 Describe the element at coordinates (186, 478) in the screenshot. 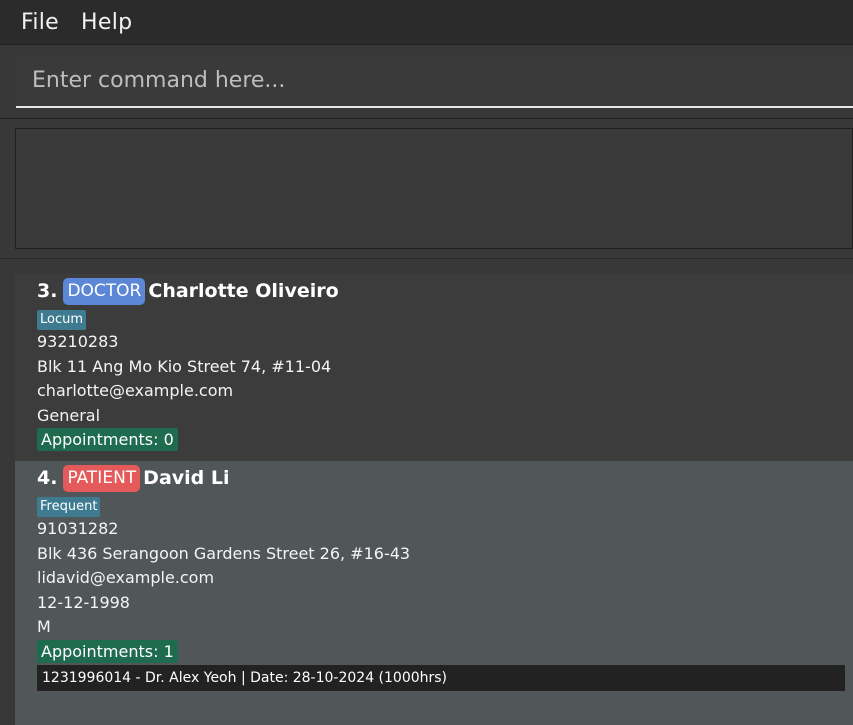

I see `person-name: David Li` at that location.